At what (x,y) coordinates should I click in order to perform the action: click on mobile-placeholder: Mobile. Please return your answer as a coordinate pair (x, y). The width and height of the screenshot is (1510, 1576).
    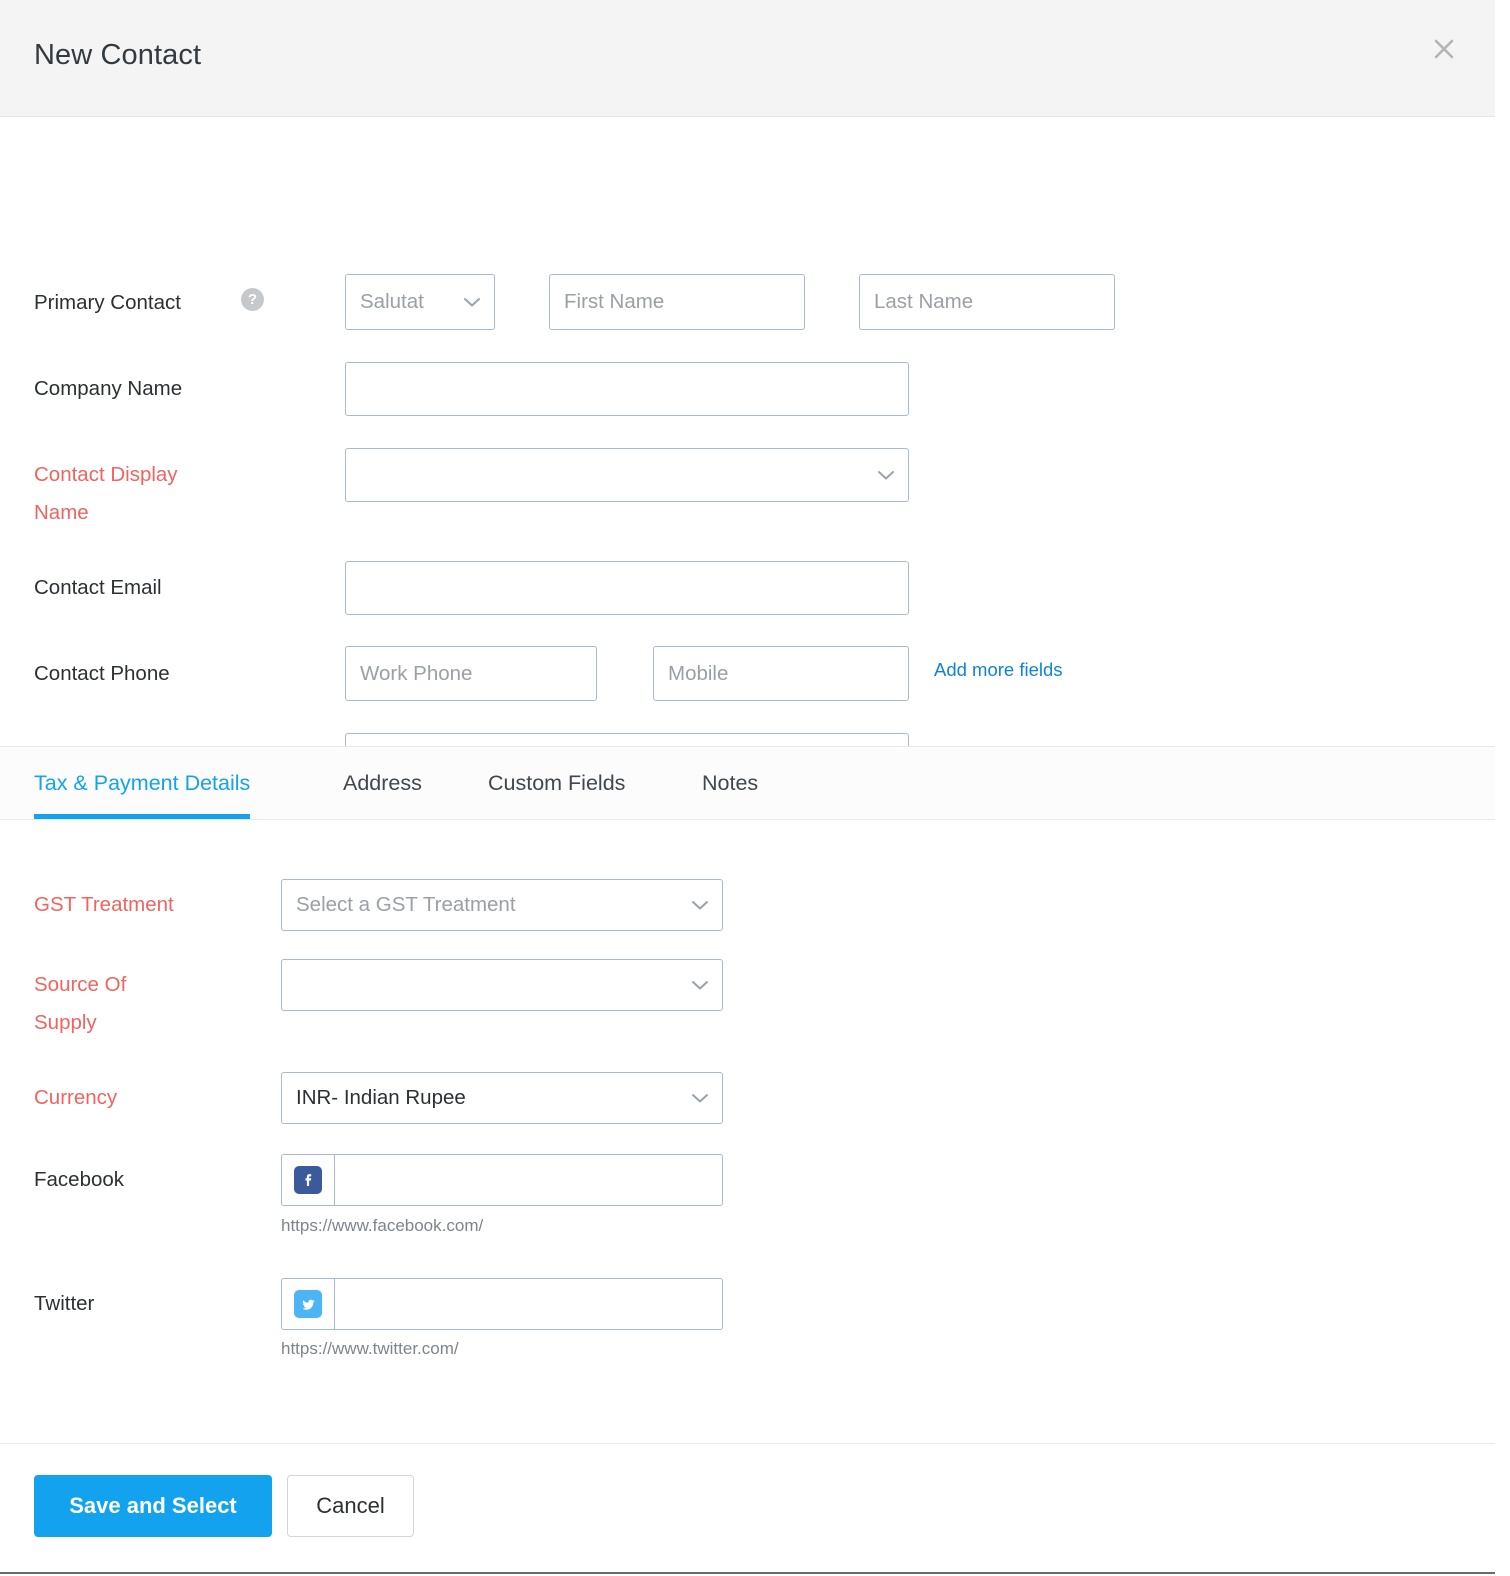
    Looking at the image, I should click on (698, 673).